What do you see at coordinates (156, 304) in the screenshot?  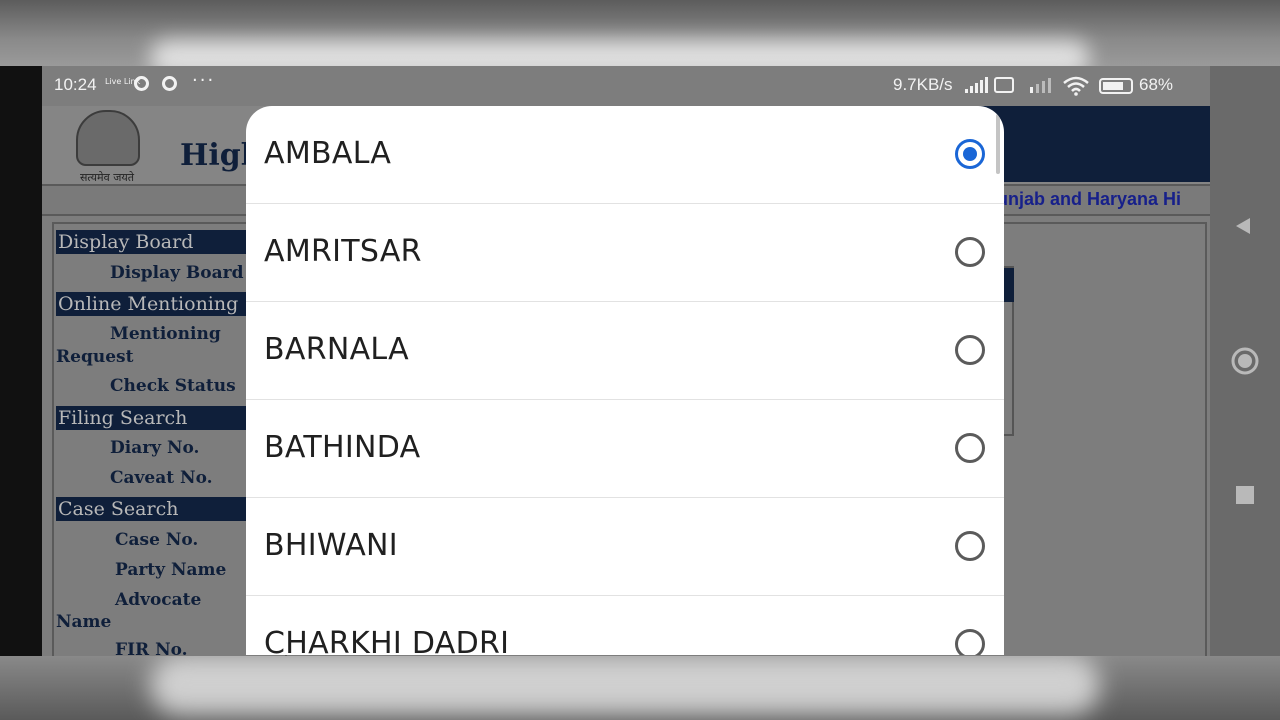 I see `sidebar-section-online-mentioning: Online Mentioning` at bounding box center [156, 304].